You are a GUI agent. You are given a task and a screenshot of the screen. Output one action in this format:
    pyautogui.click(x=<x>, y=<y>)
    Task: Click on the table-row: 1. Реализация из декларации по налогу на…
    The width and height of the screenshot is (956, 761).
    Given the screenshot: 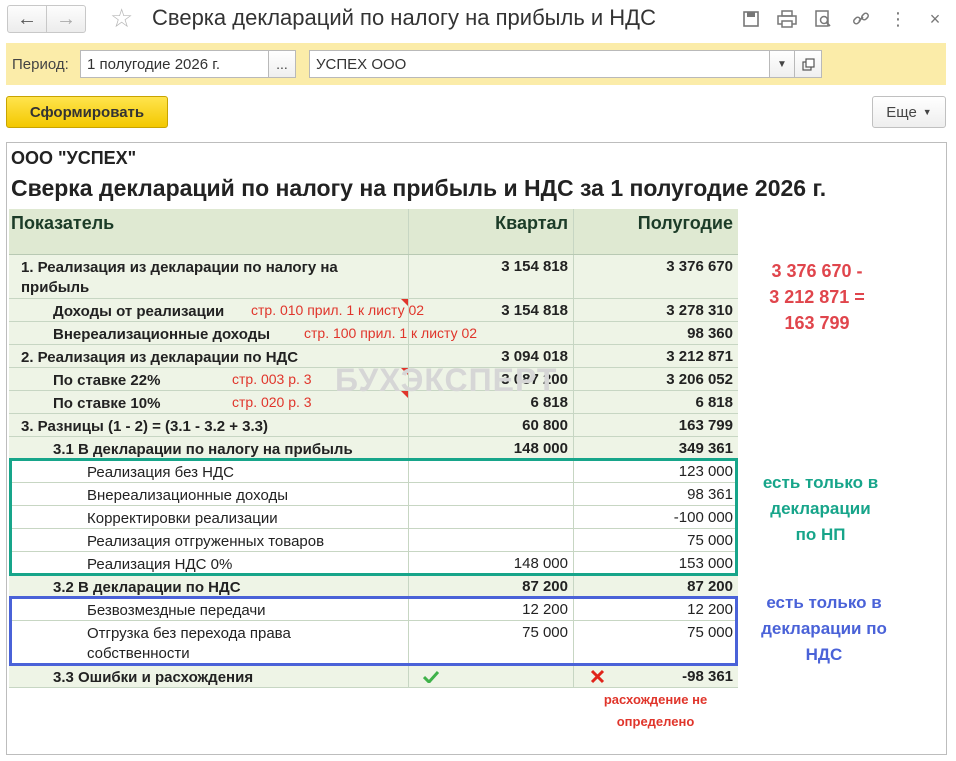 What is the action you would take?
    pyautogui.click(x=373, y=277)
    